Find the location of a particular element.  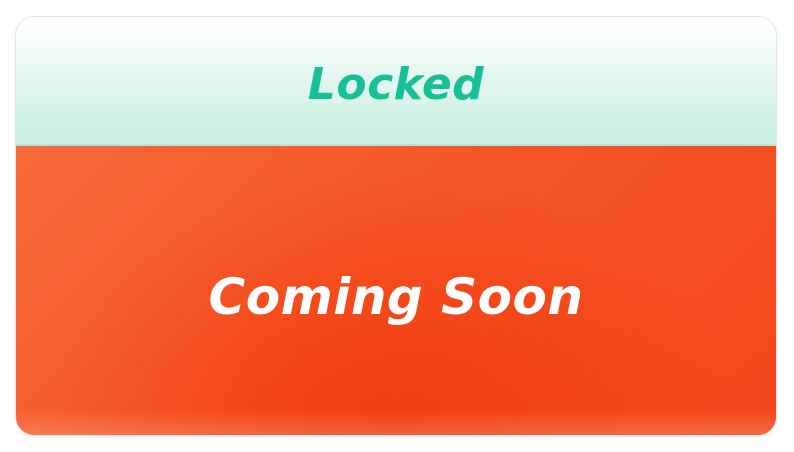

coming-soon-text: Coming Soon is located at coordinates (396, 297).